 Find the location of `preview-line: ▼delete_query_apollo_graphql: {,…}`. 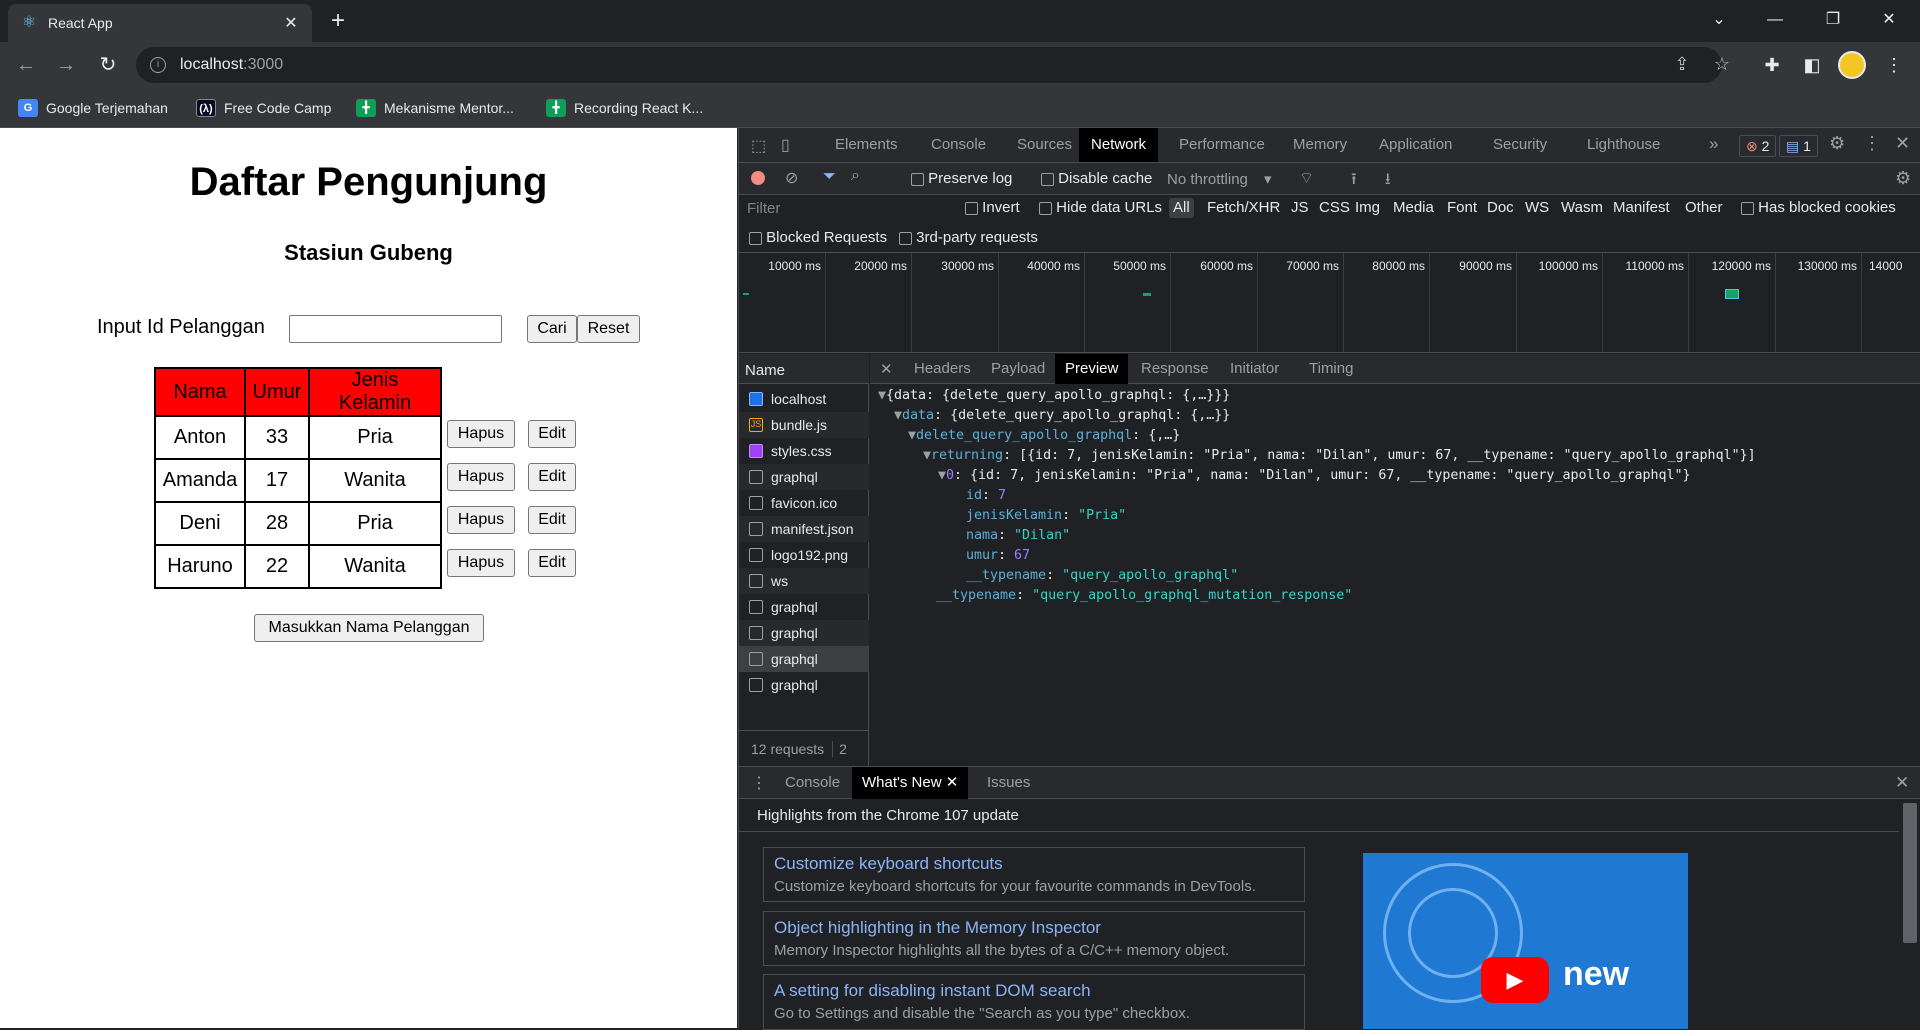

preview-line: ▼delete_query_apollo_graphql: {,…} is located at coordinates (1044, 436).